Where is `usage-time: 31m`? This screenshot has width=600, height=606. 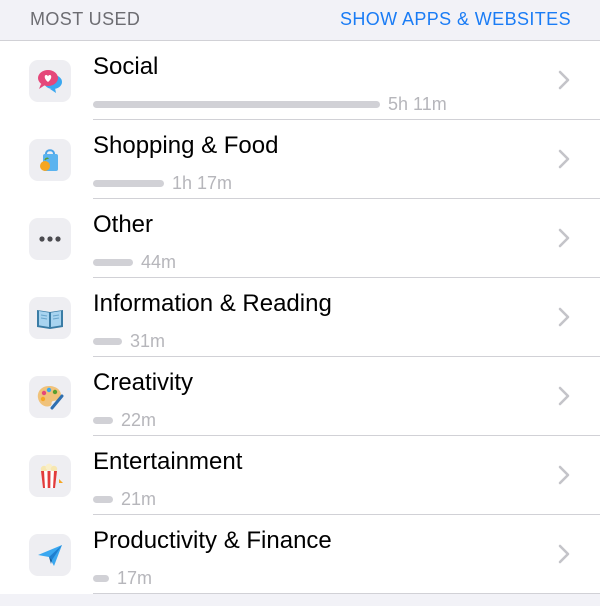 usage-time: 31m is located at coordinates (148, 340).